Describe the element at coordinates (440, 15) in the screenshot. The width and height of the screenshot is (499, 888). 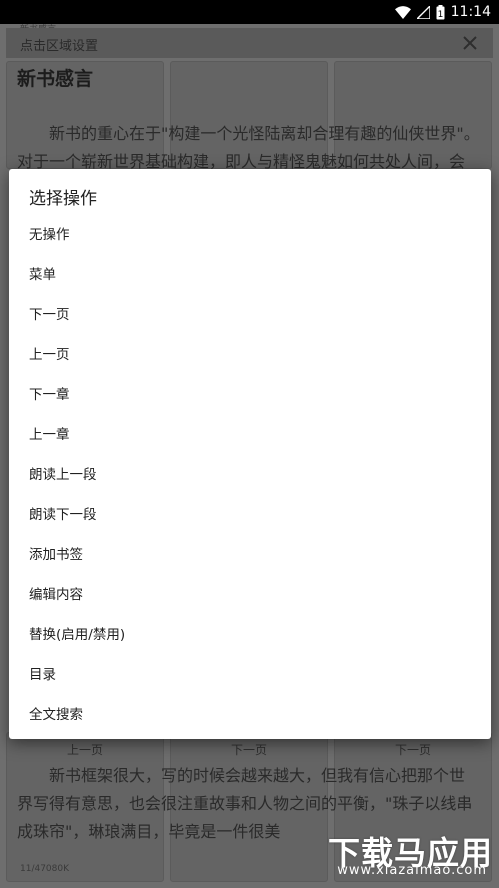
I see `svg-text: 1` at that location.